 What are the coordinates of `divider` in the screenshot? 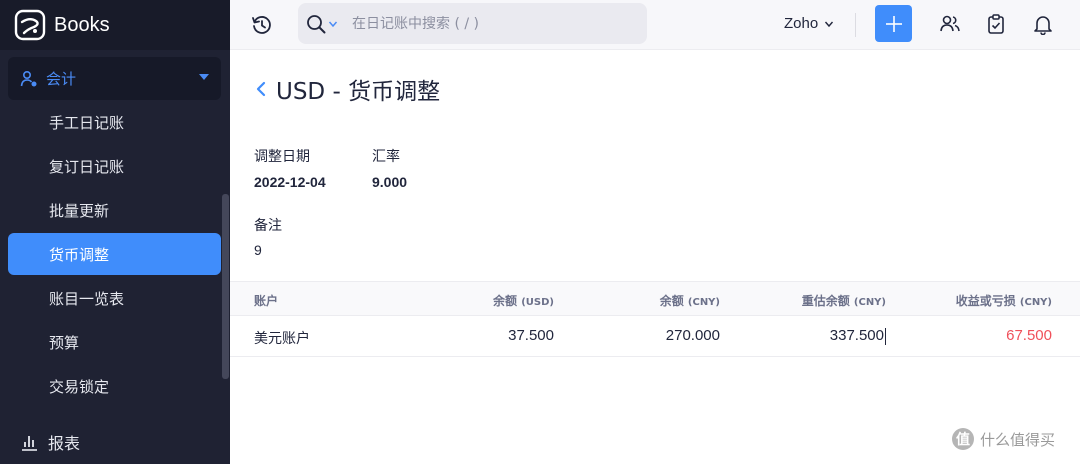 It's located at (855, 25).